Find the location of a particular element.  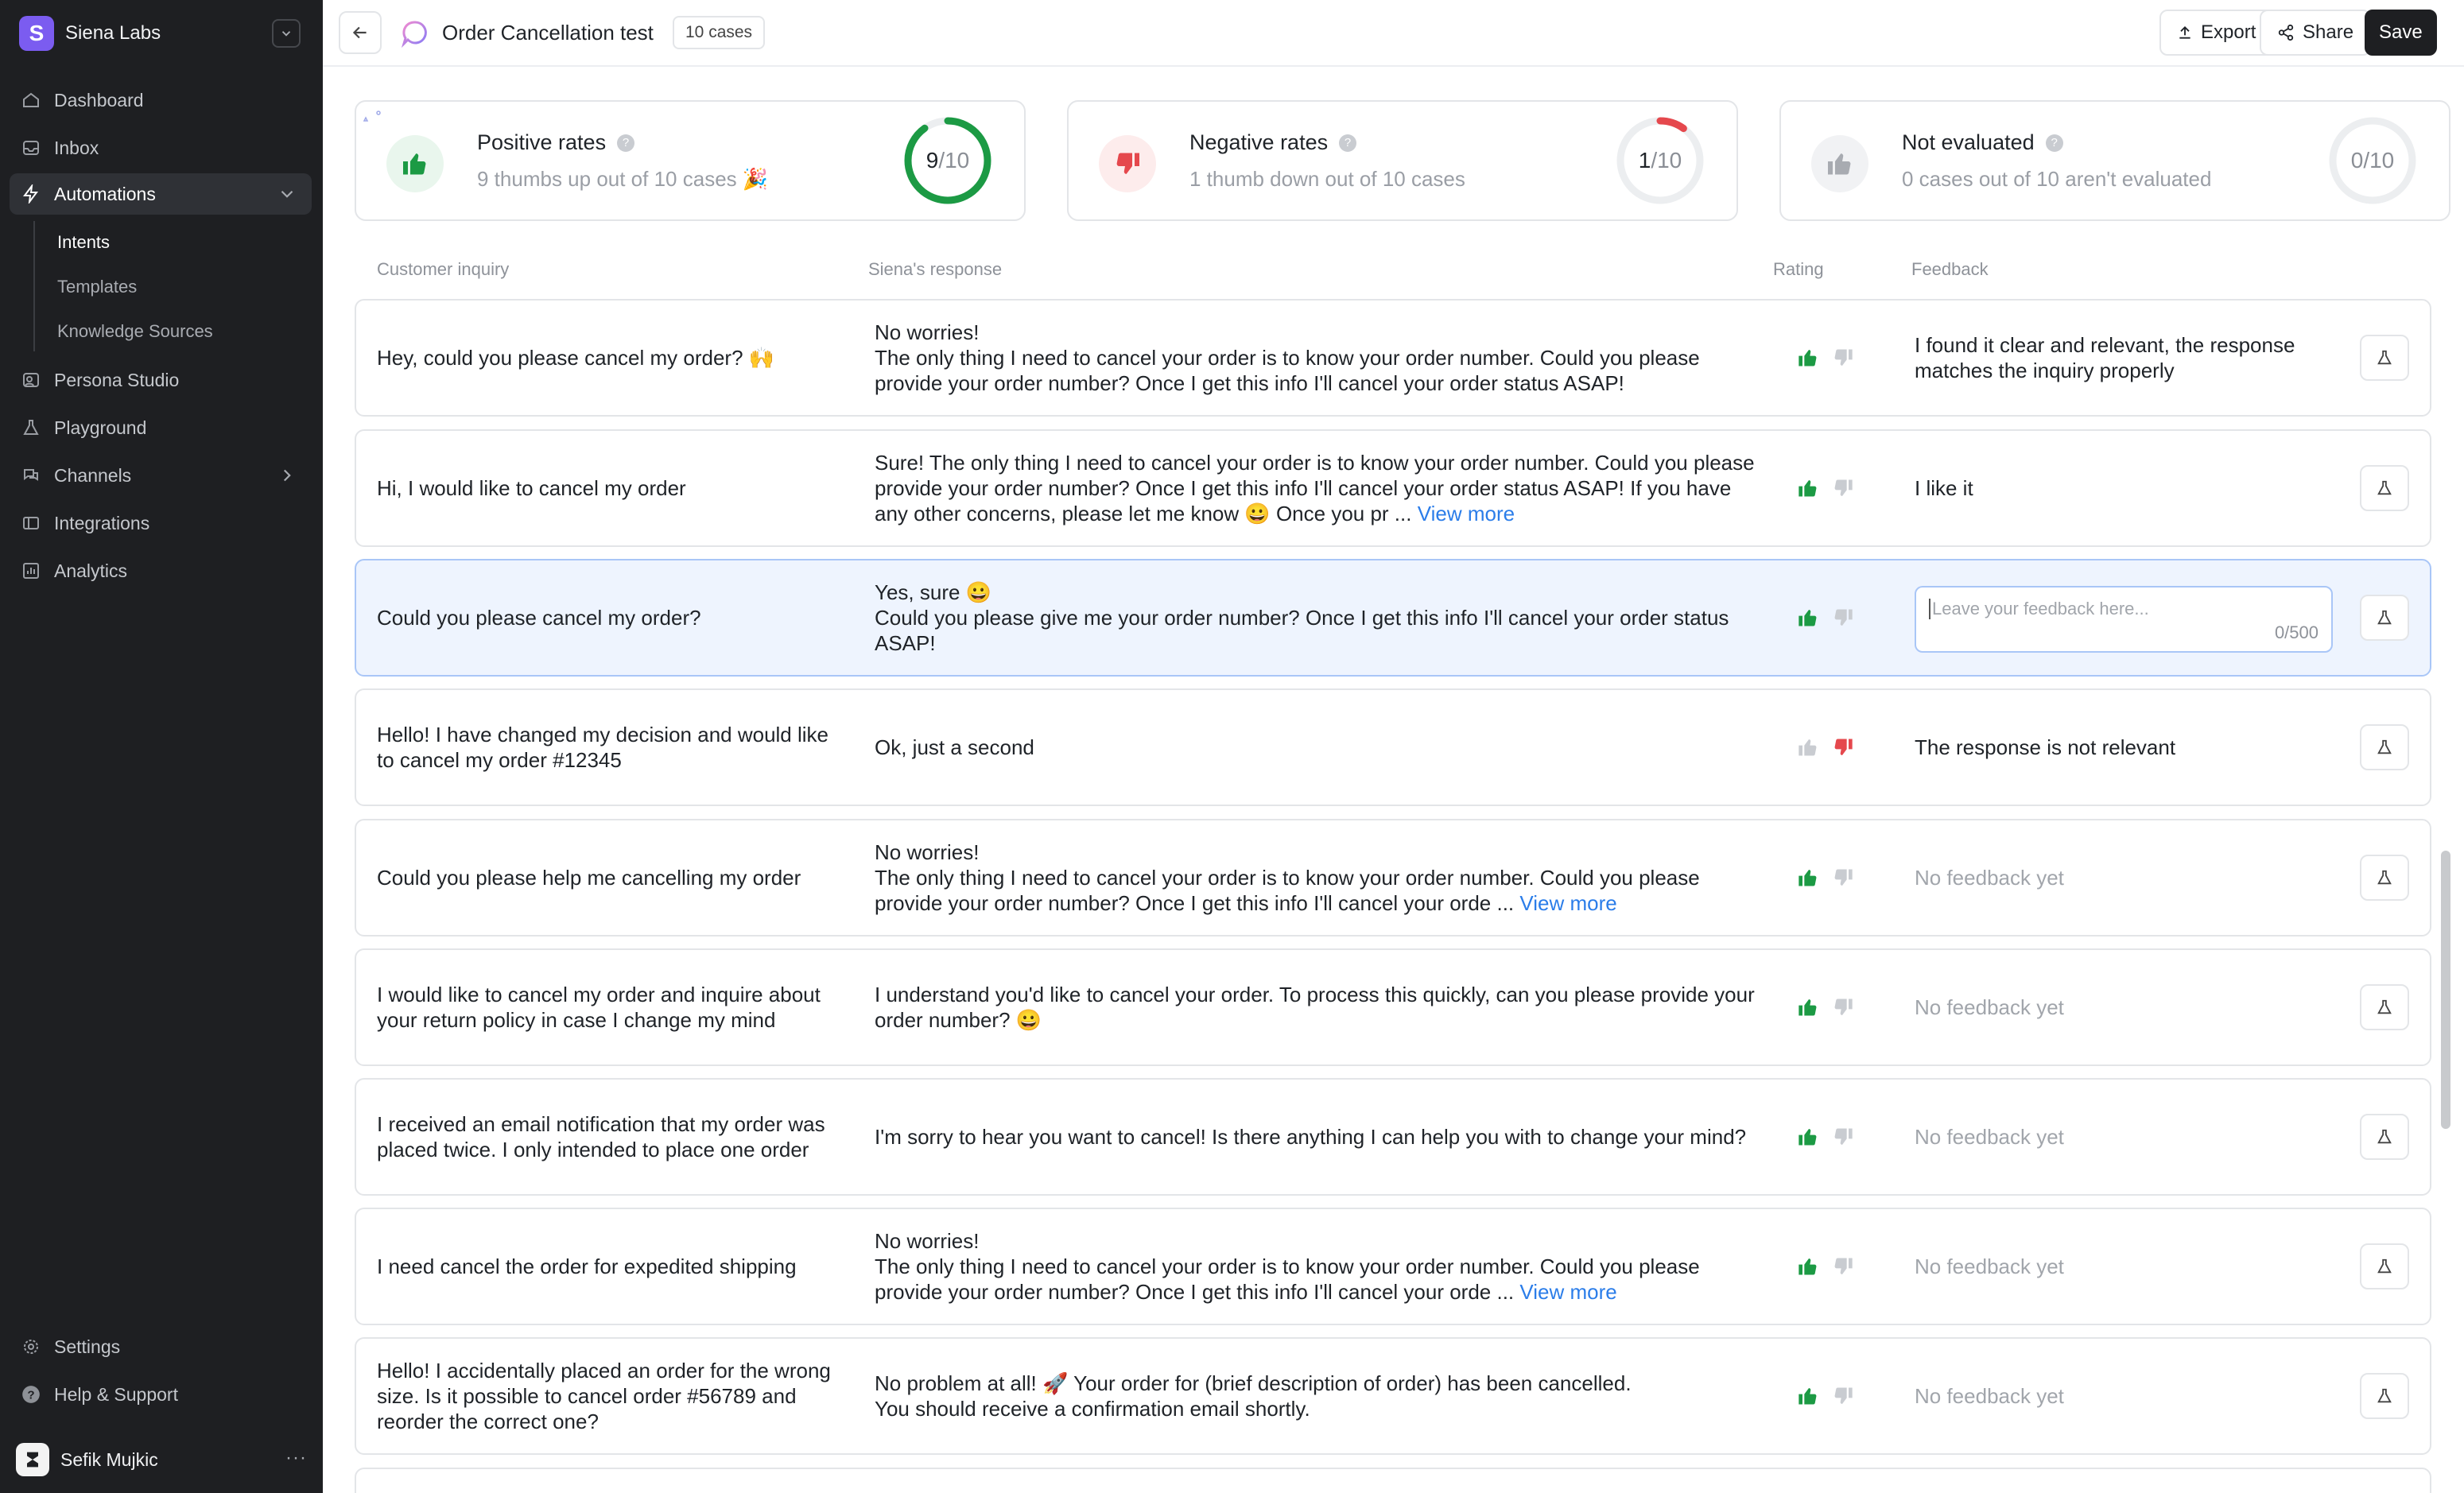

character-counter: 0/500 is located at coordinates (2296, 632).